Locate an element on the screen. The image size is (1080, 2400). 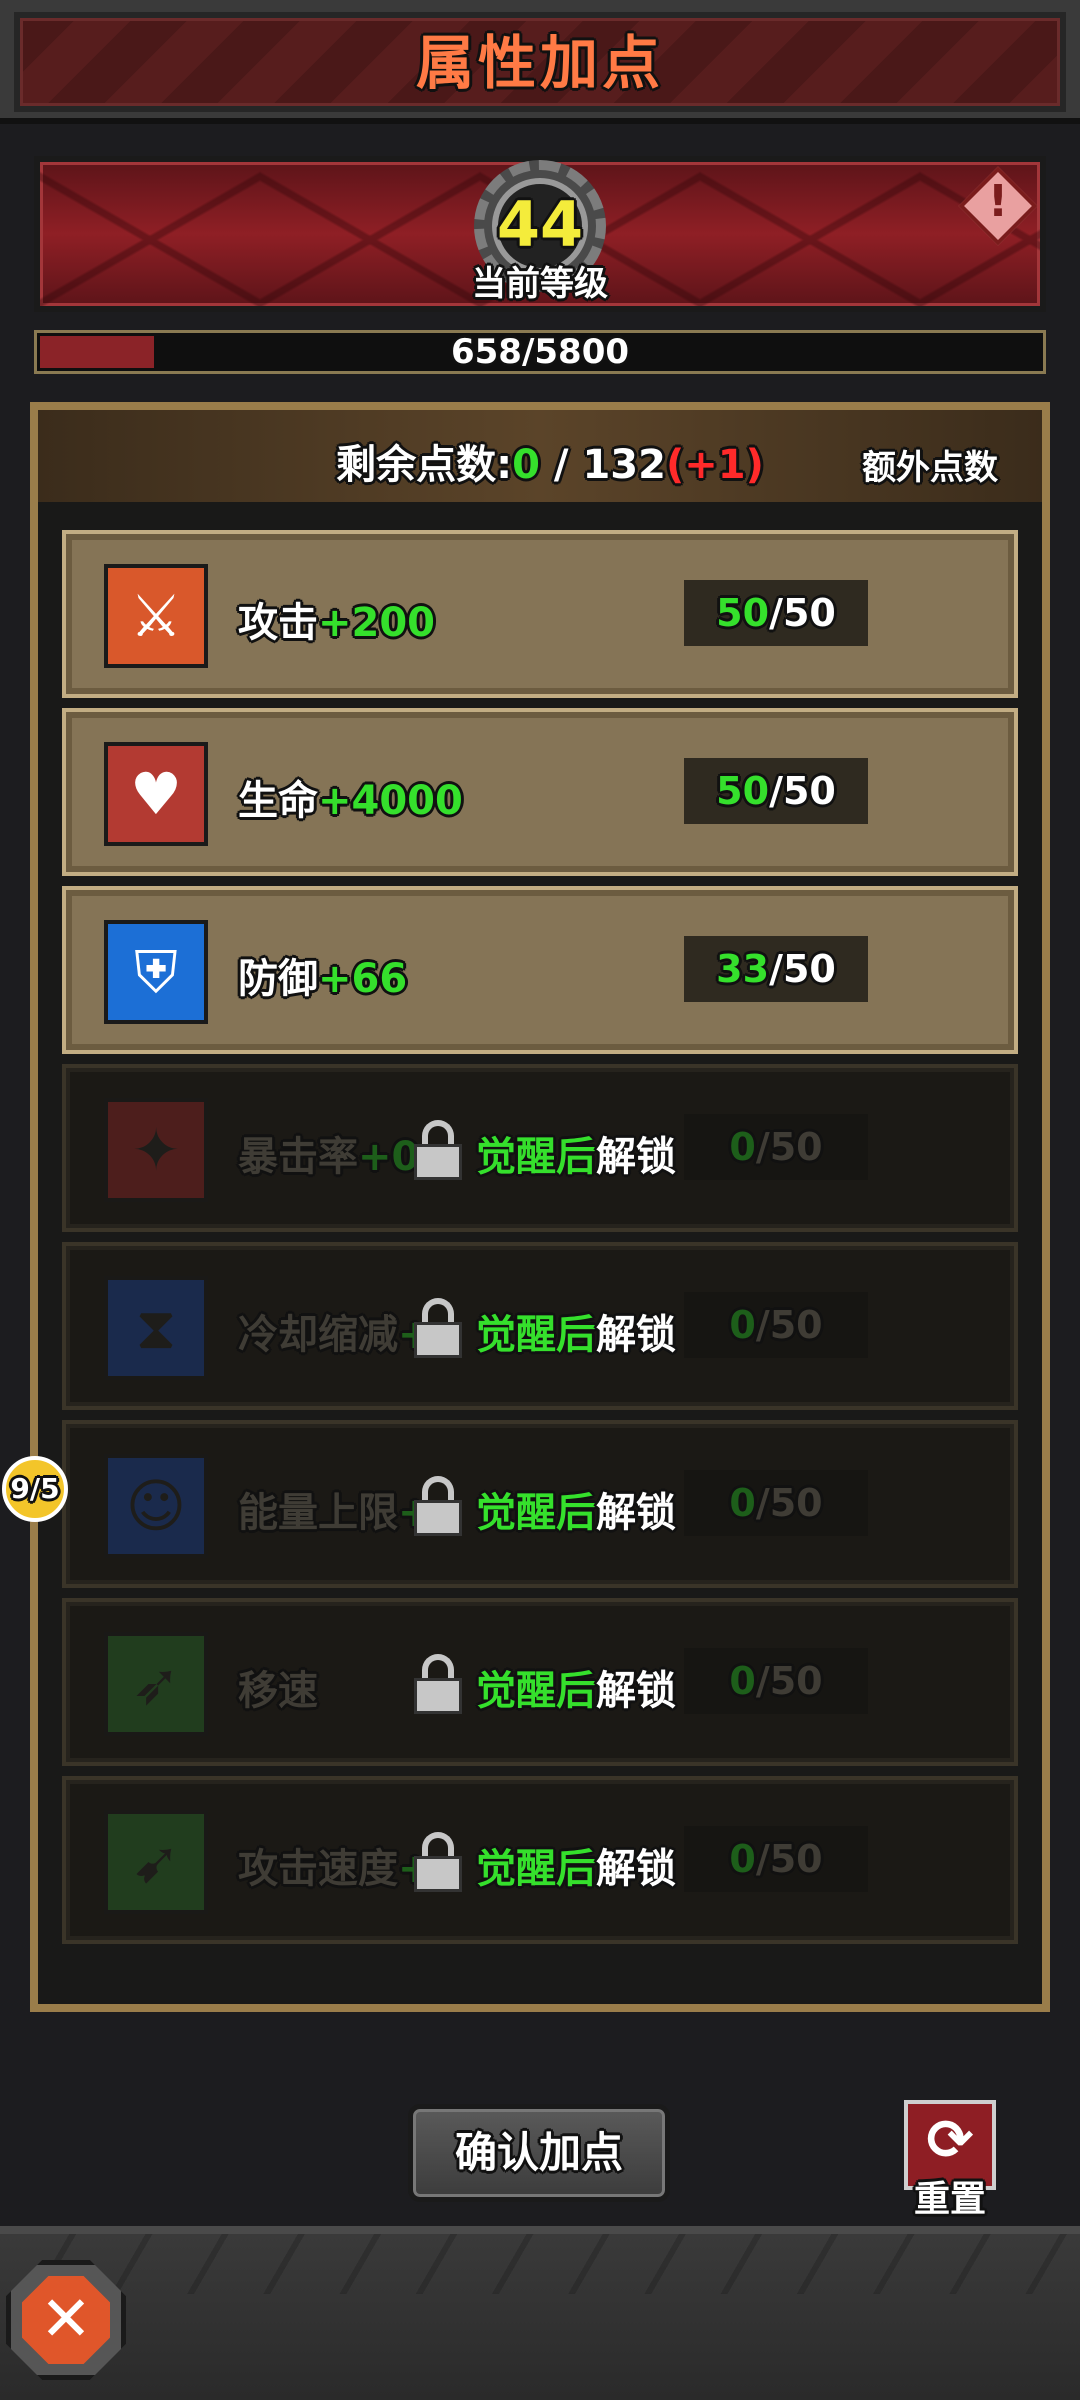
stat-row: ⧗冷却缩减+觉醒后解锁0/50 is located at coordinates (540, 1326).